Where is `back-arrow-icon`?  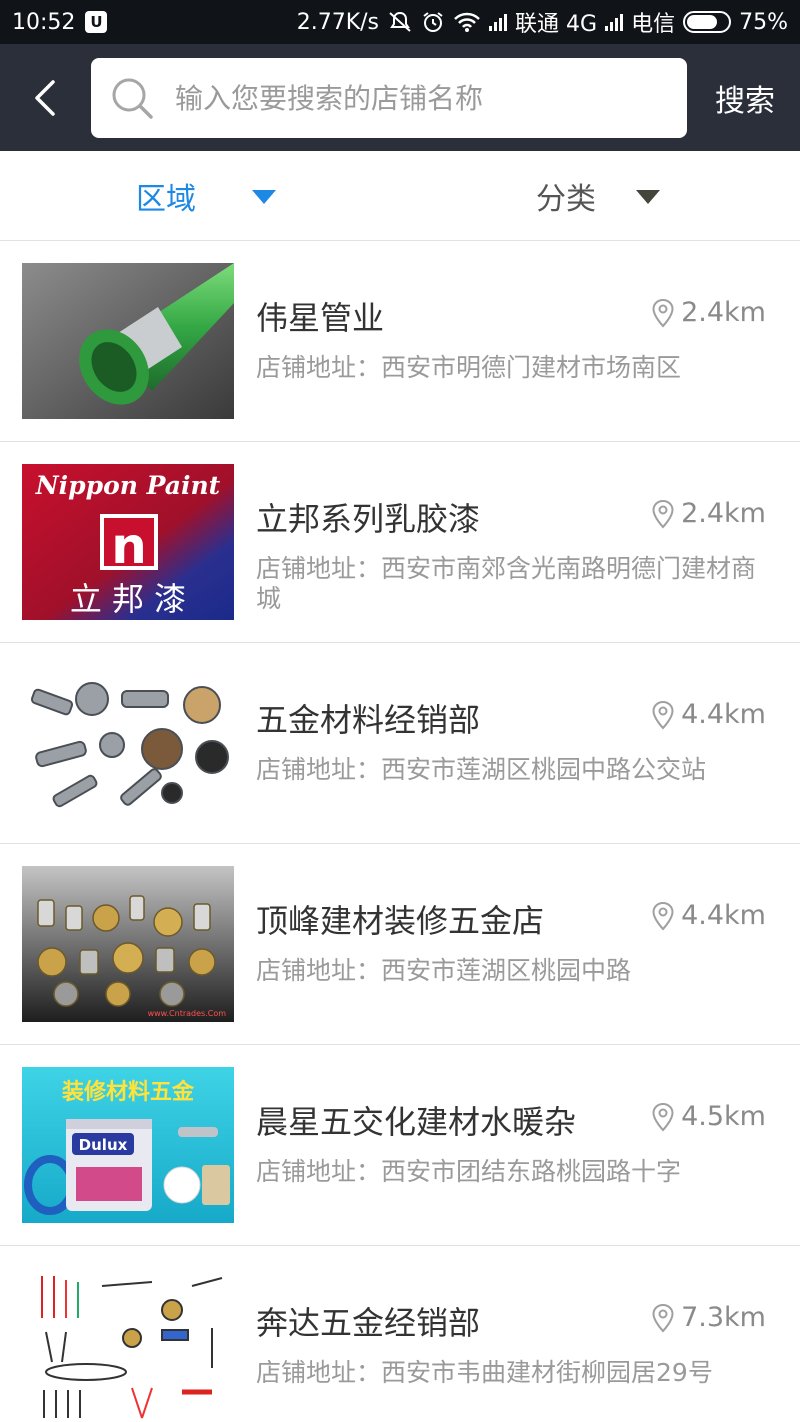
back-arrow-icon is located at coordinates (45, 98).